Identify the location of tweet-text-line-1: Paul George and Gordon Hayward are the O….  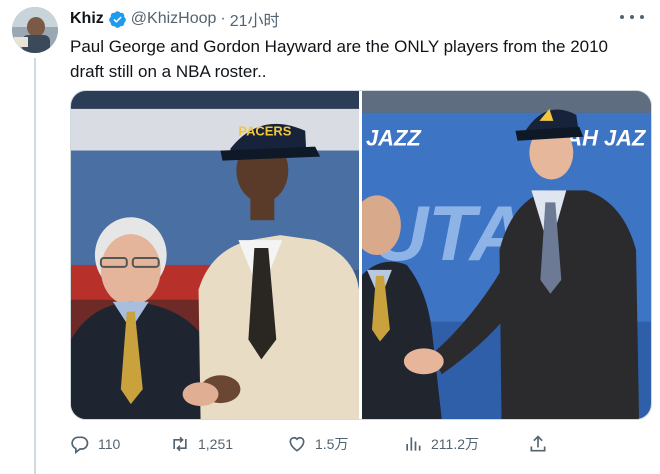
(339, 46).